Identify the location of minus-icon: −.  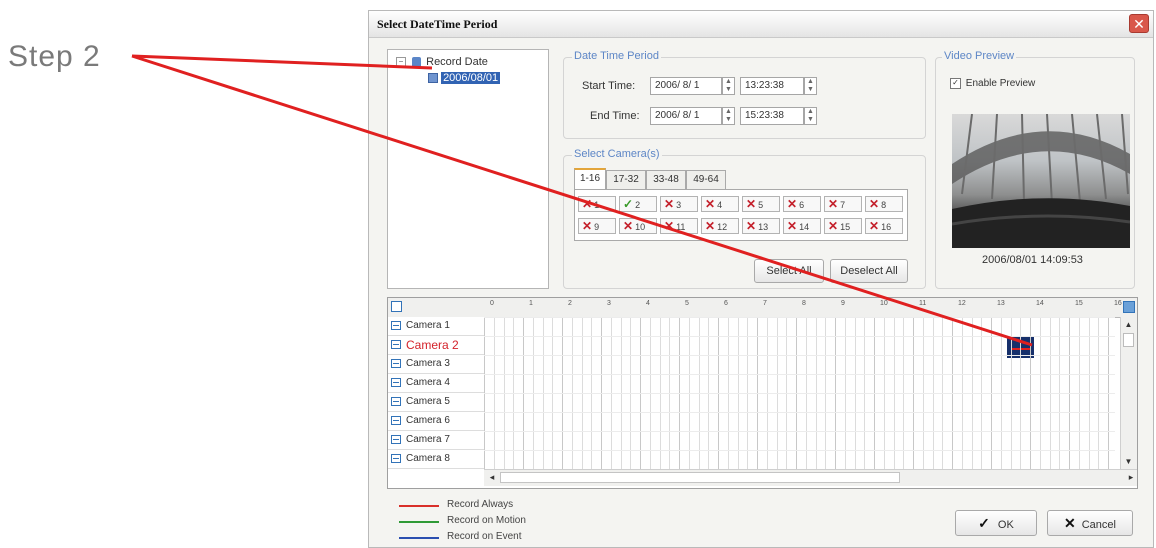
(401, 62).